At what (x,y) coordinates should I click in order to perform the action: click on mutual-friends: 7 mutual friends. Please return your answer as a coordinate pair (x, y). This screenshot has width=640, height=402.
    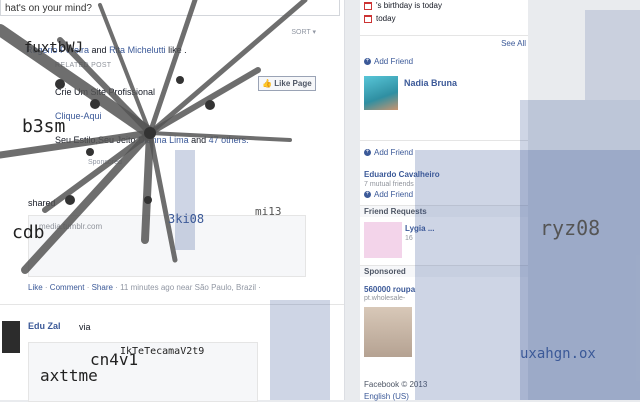
    Looking at the image, I should click on (389, 184).